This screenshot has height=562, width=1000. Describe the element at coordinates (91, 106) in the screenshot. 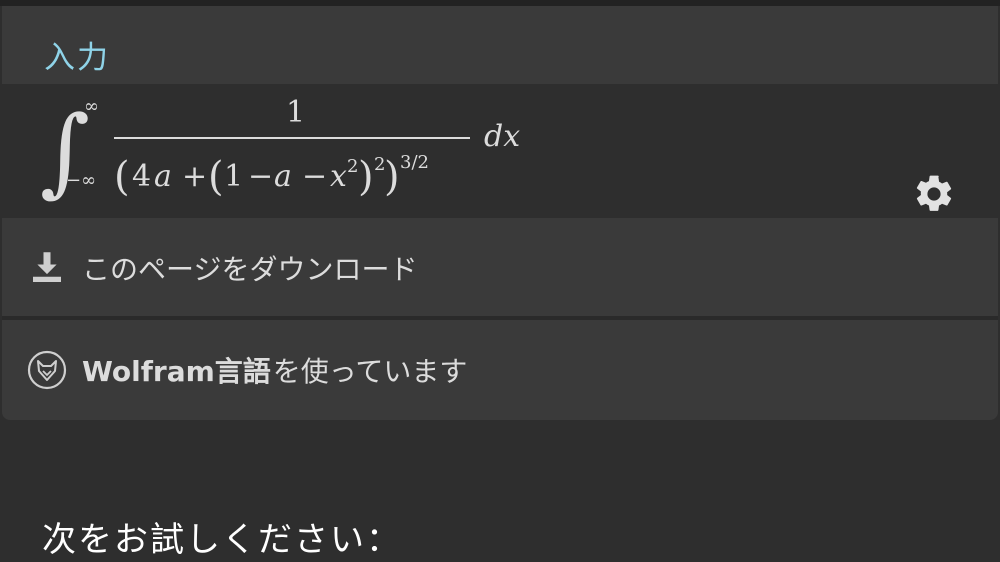

I see `upper-limit: ∞` at that location.